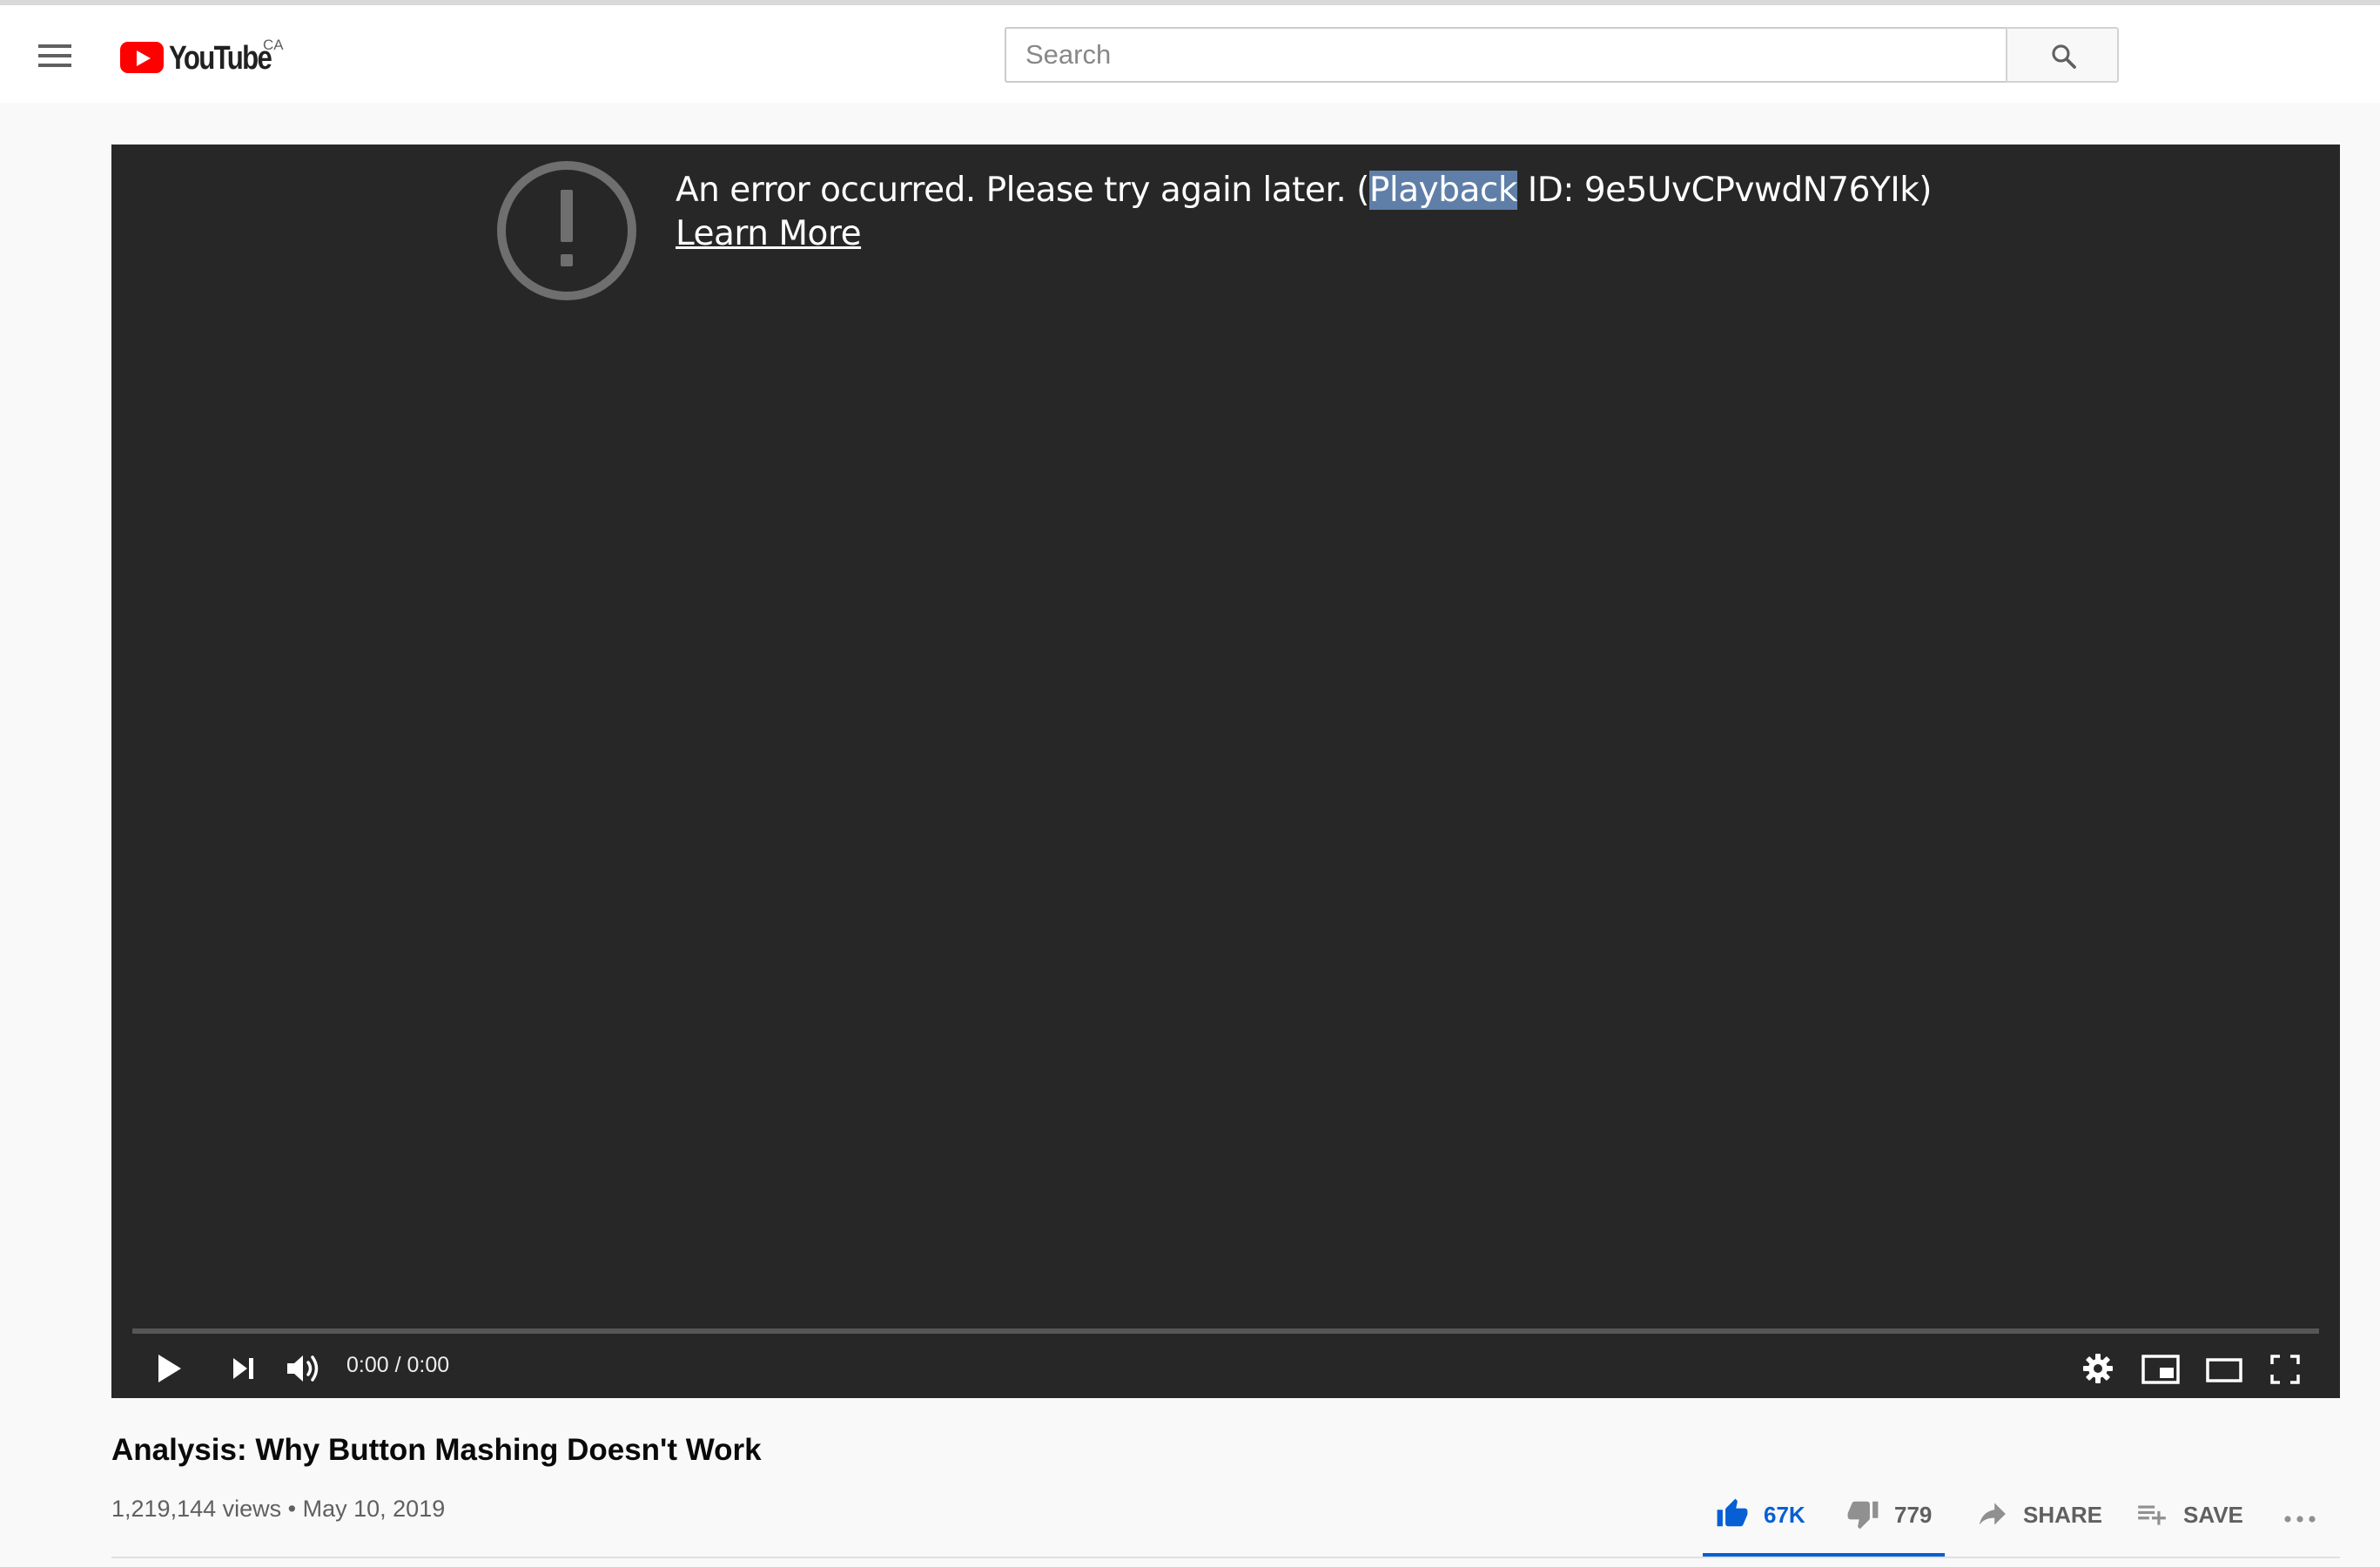 This screenshot has height=1567, width=2380. I want to click on save-label: SAVE, so click(2213, 1515).